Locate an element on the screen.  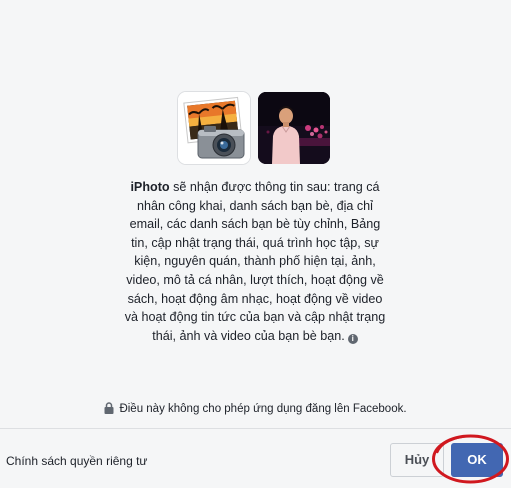
privacy-policy-link: Chính sách quyền riêng tư is located at coordinates (76, 461).